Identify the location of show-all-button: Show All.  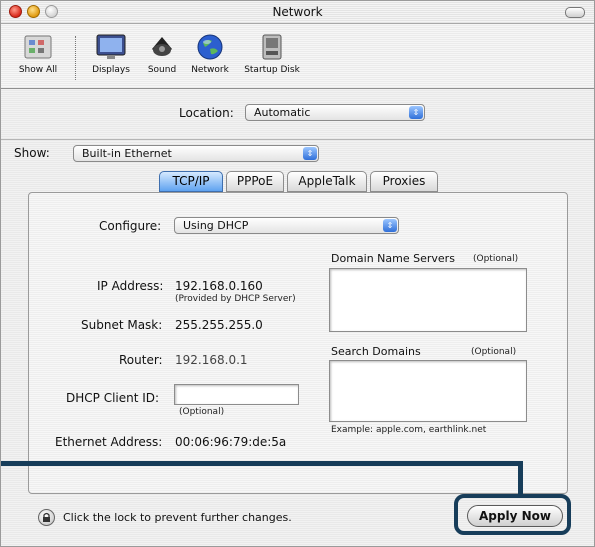
(38, 53).